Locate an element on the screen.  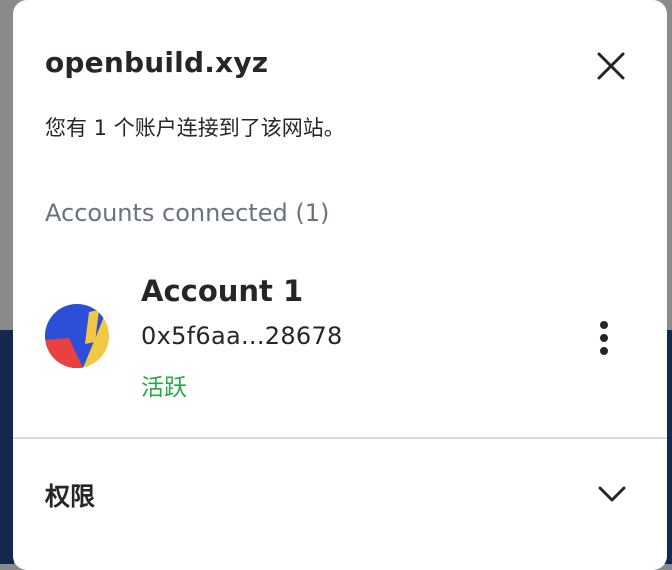
site-title: openbuild.xyz is located at coordinates (157, 62).